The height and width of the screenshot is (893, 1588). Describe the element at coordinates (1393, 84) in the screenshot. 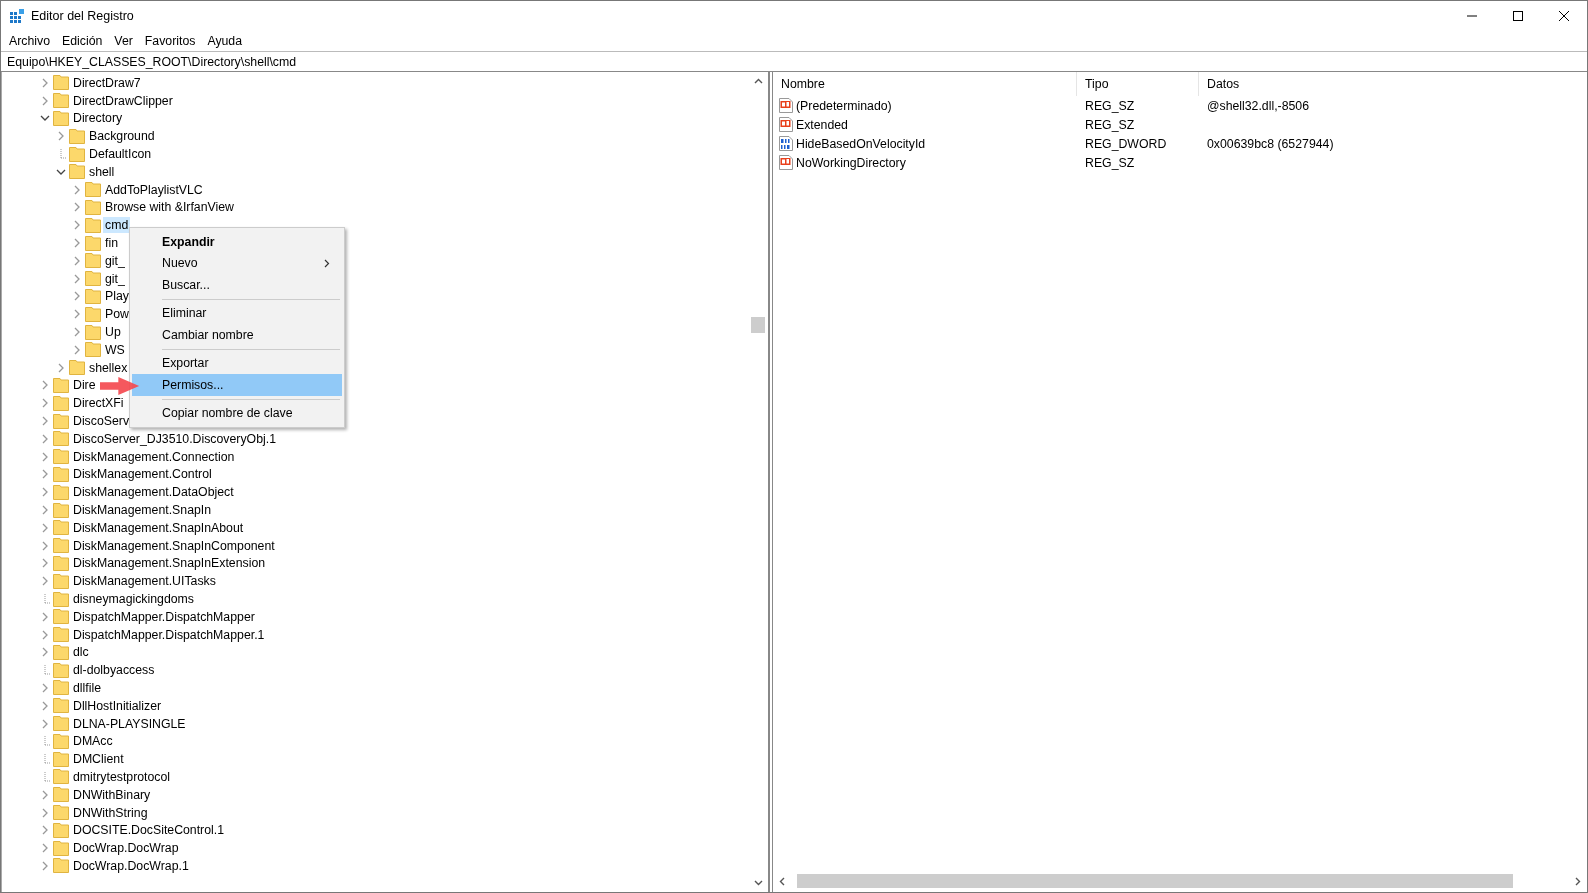

I see `column-header: Datos` at that location.